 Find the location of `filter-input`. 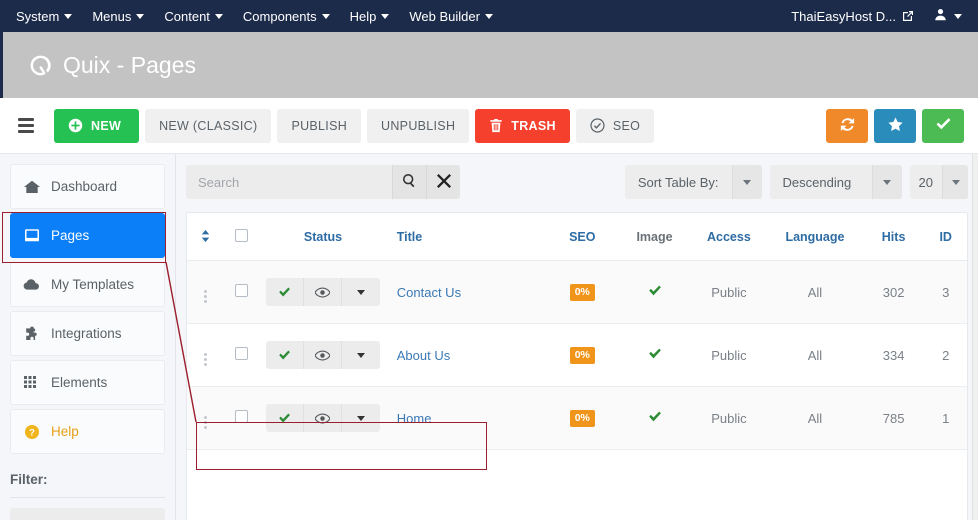

filter-input is located at coordinates (87, 514).